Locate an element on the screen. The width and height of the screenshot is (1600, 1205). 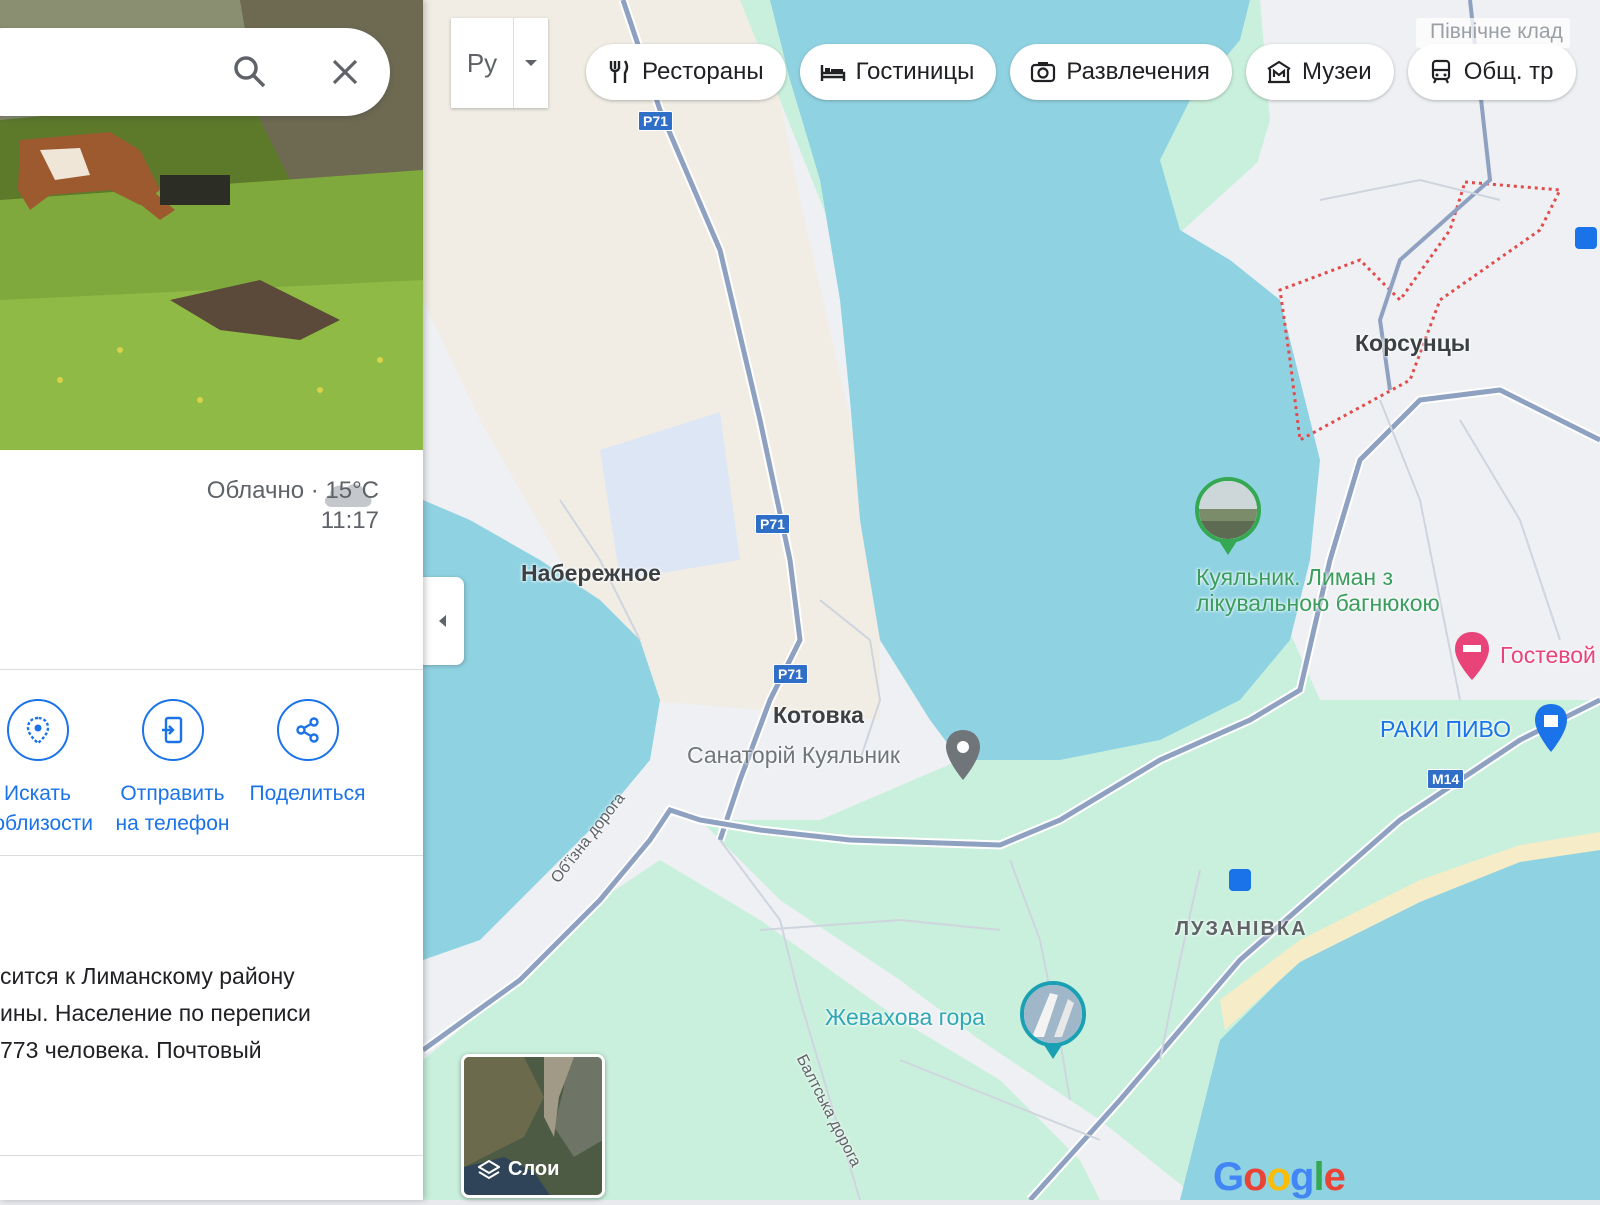
place-sanatorium: Санаторій Куяльник is located at coordinates (793, 755).